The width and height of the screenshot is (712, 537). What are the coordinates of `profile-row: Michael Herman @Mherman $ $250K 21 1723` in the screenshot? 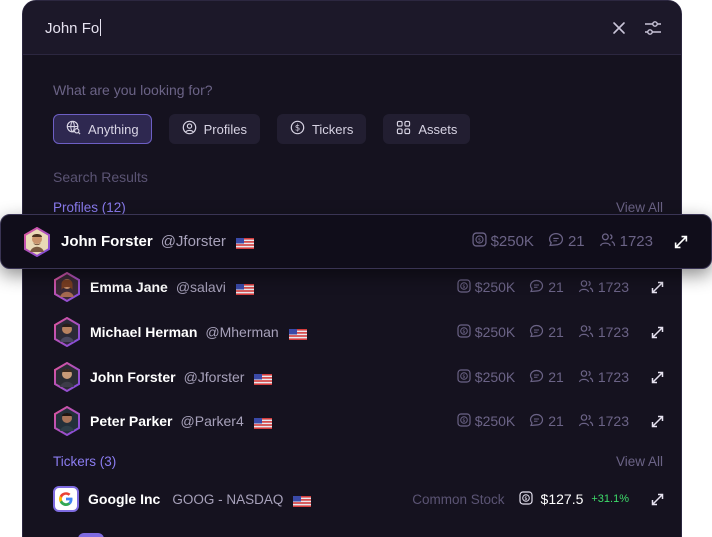 It's located at (359, 332).